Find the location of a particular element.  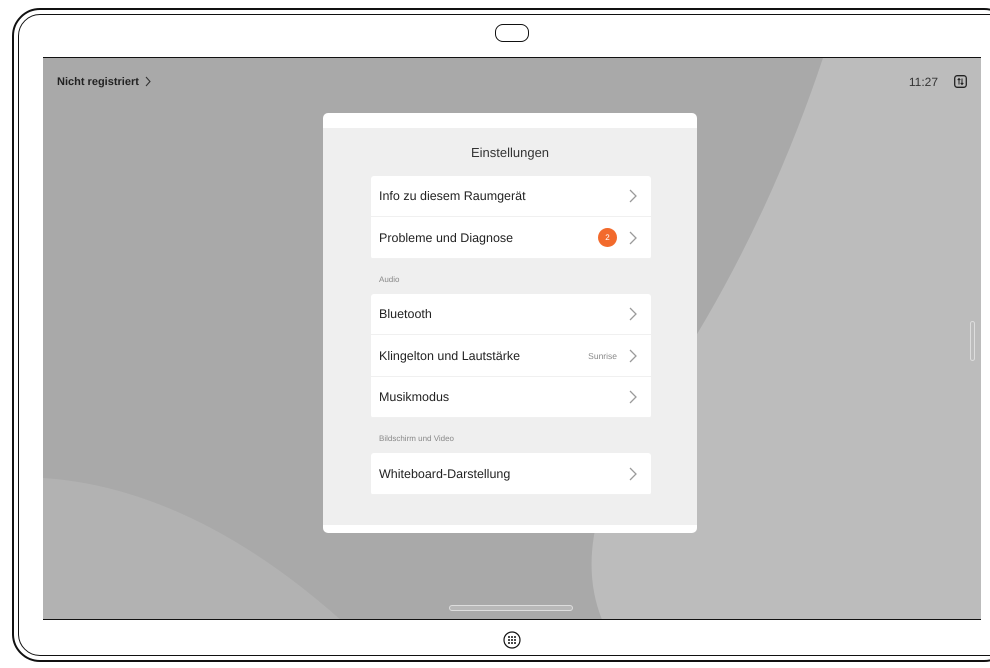

section-header: Audio is located at coordinates (389, 279).